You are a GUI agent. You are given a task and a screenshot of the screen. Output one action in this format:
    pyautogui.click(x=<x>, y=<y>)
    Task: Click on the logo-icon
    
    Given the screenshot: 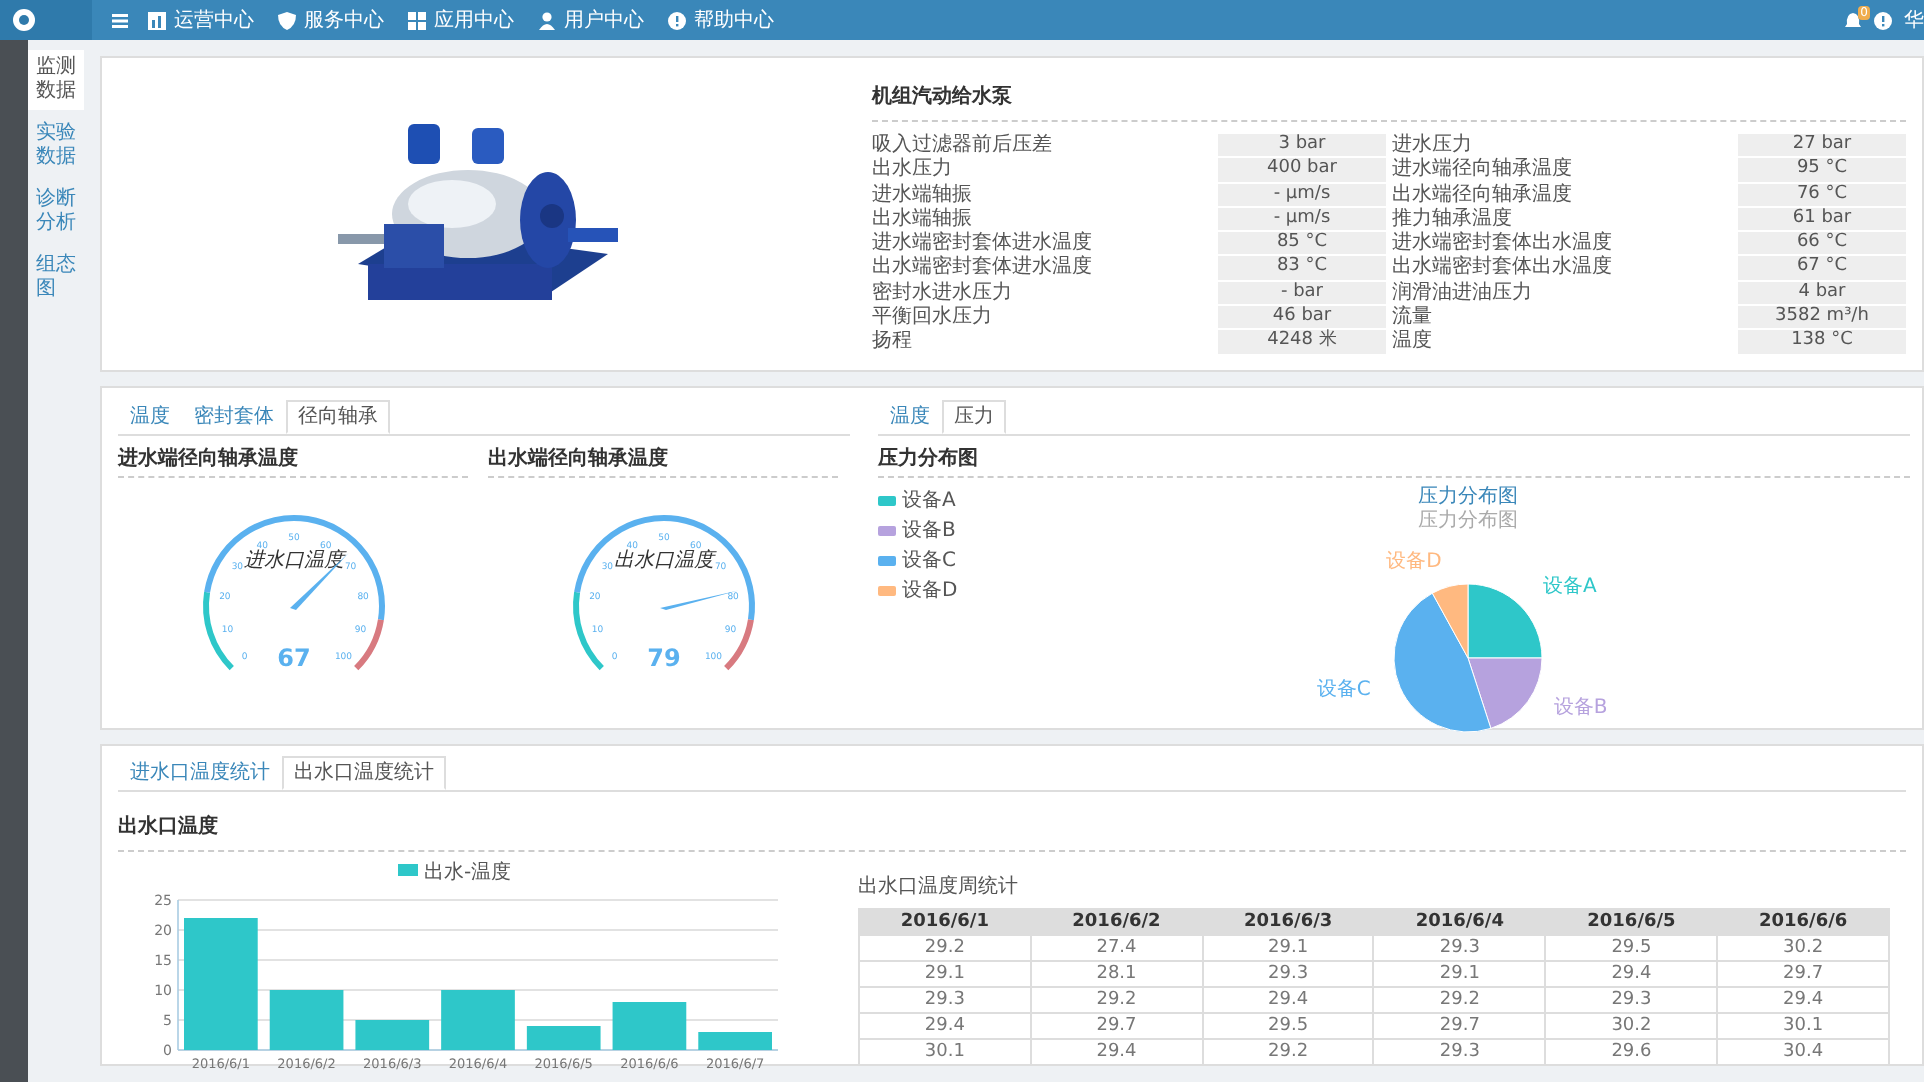 What is the action you would take?
    pyautogui.click(x=24, y=20)
    